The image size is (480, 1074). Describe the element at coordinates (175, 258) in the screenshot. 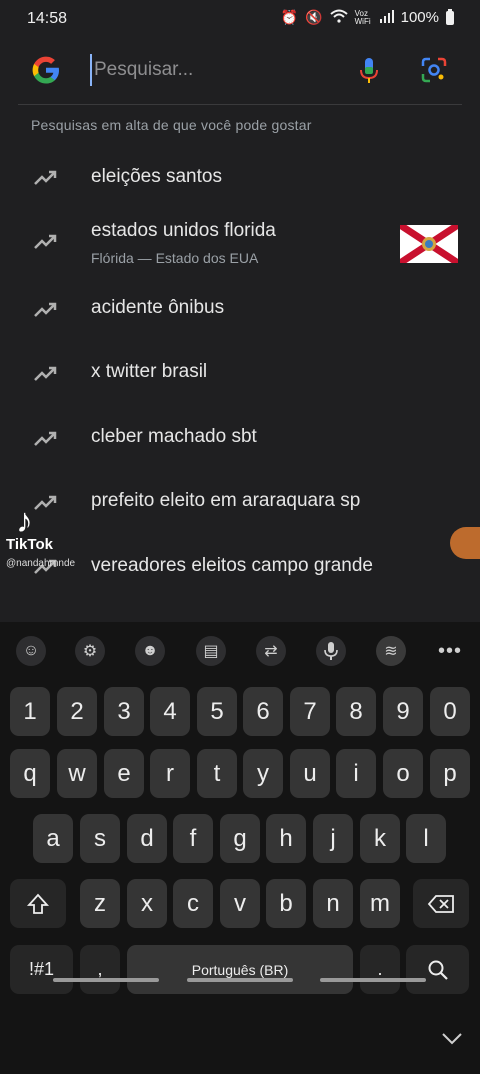

I see `suggestion-subtitle: Flórida — Estado dos EUA` at that location.